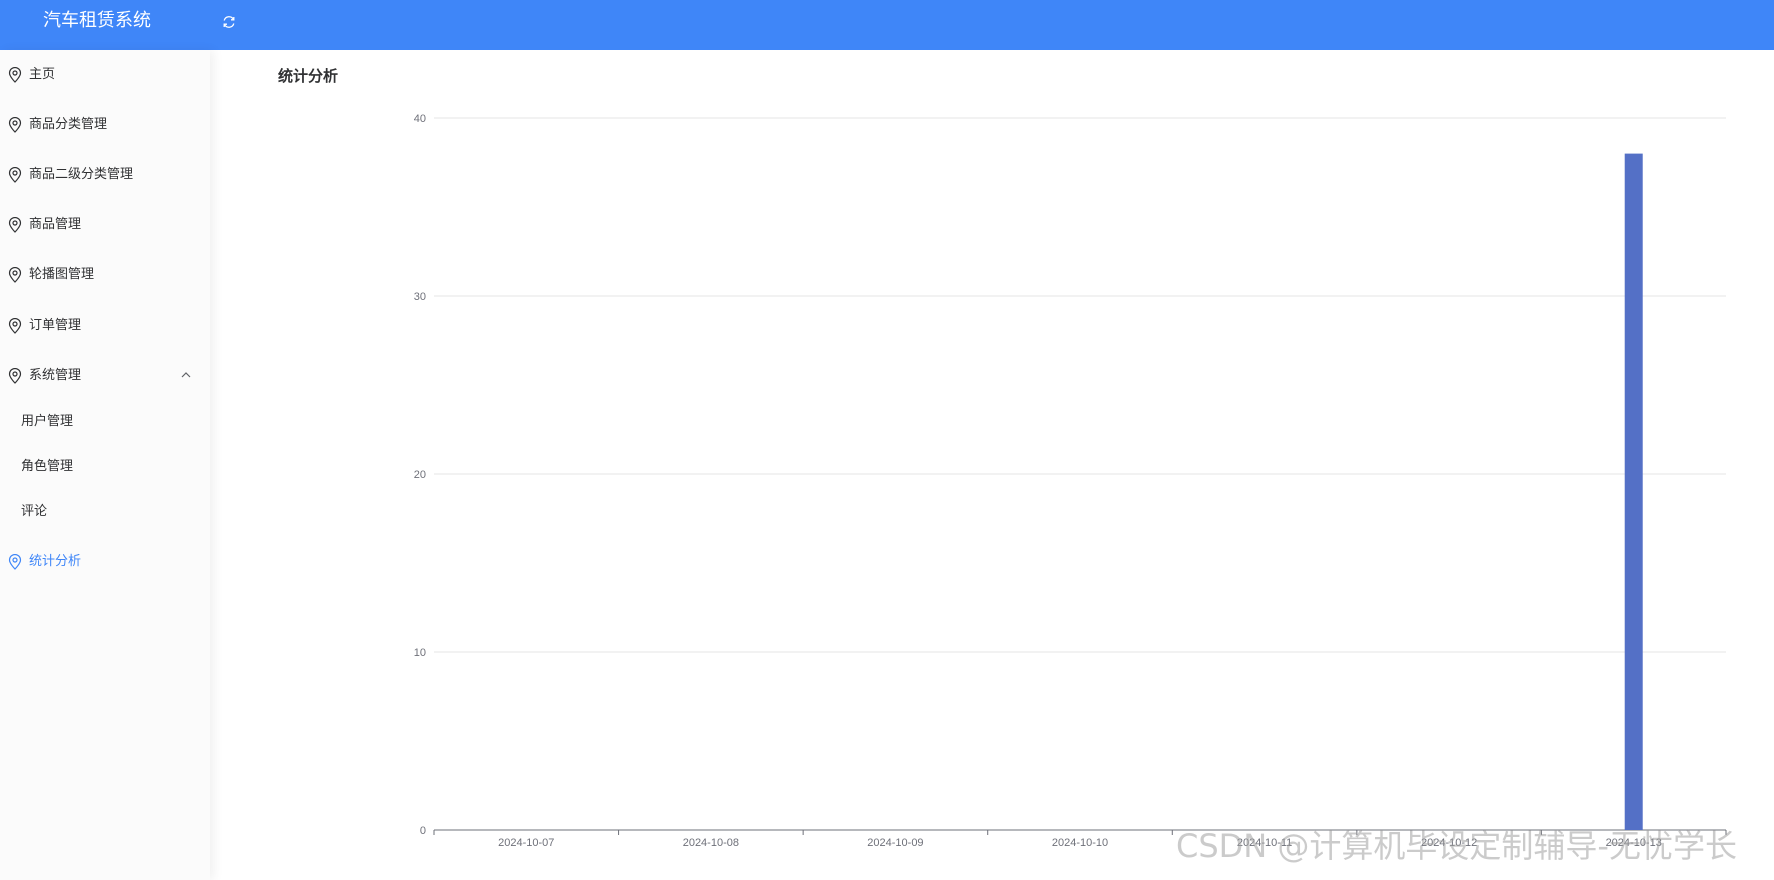  I want to click on sidebar-item-category: 商品分类管理, so click(105, 125).